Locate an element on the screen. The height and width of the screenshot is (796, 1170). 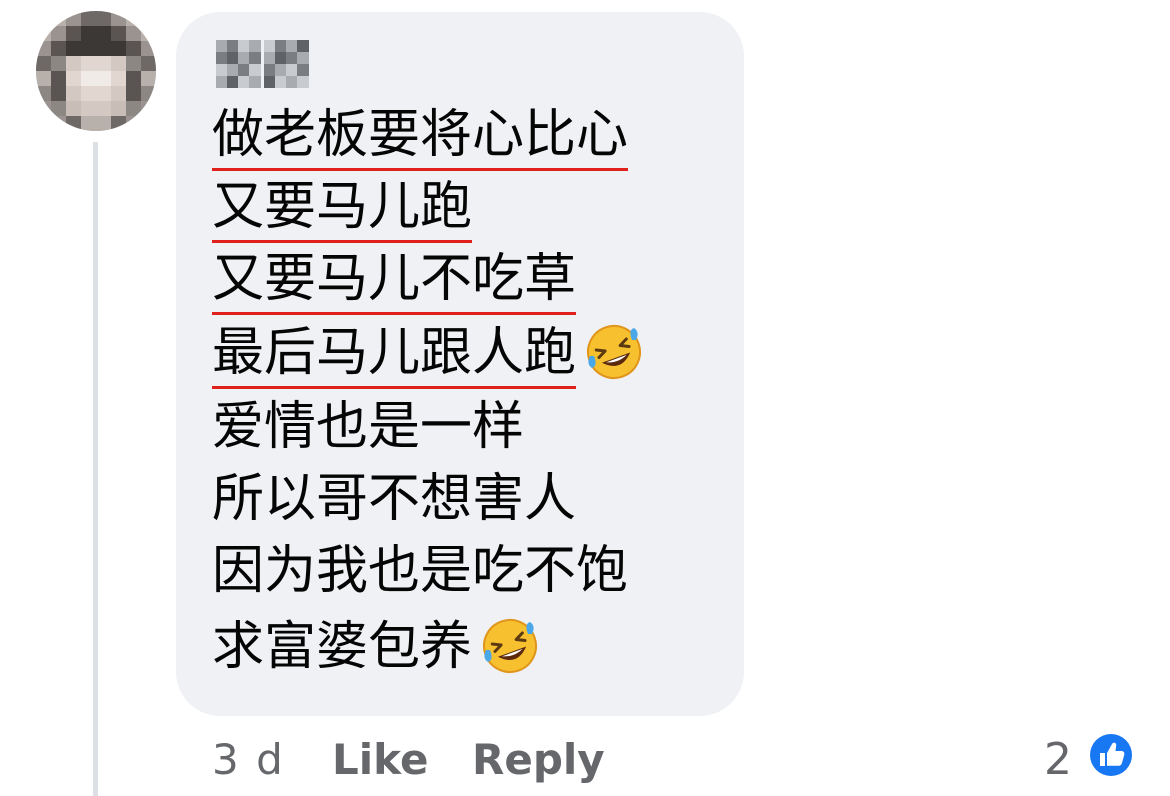
comment-line: 又要马儿不吃草 is located at coordinates (394, 283).